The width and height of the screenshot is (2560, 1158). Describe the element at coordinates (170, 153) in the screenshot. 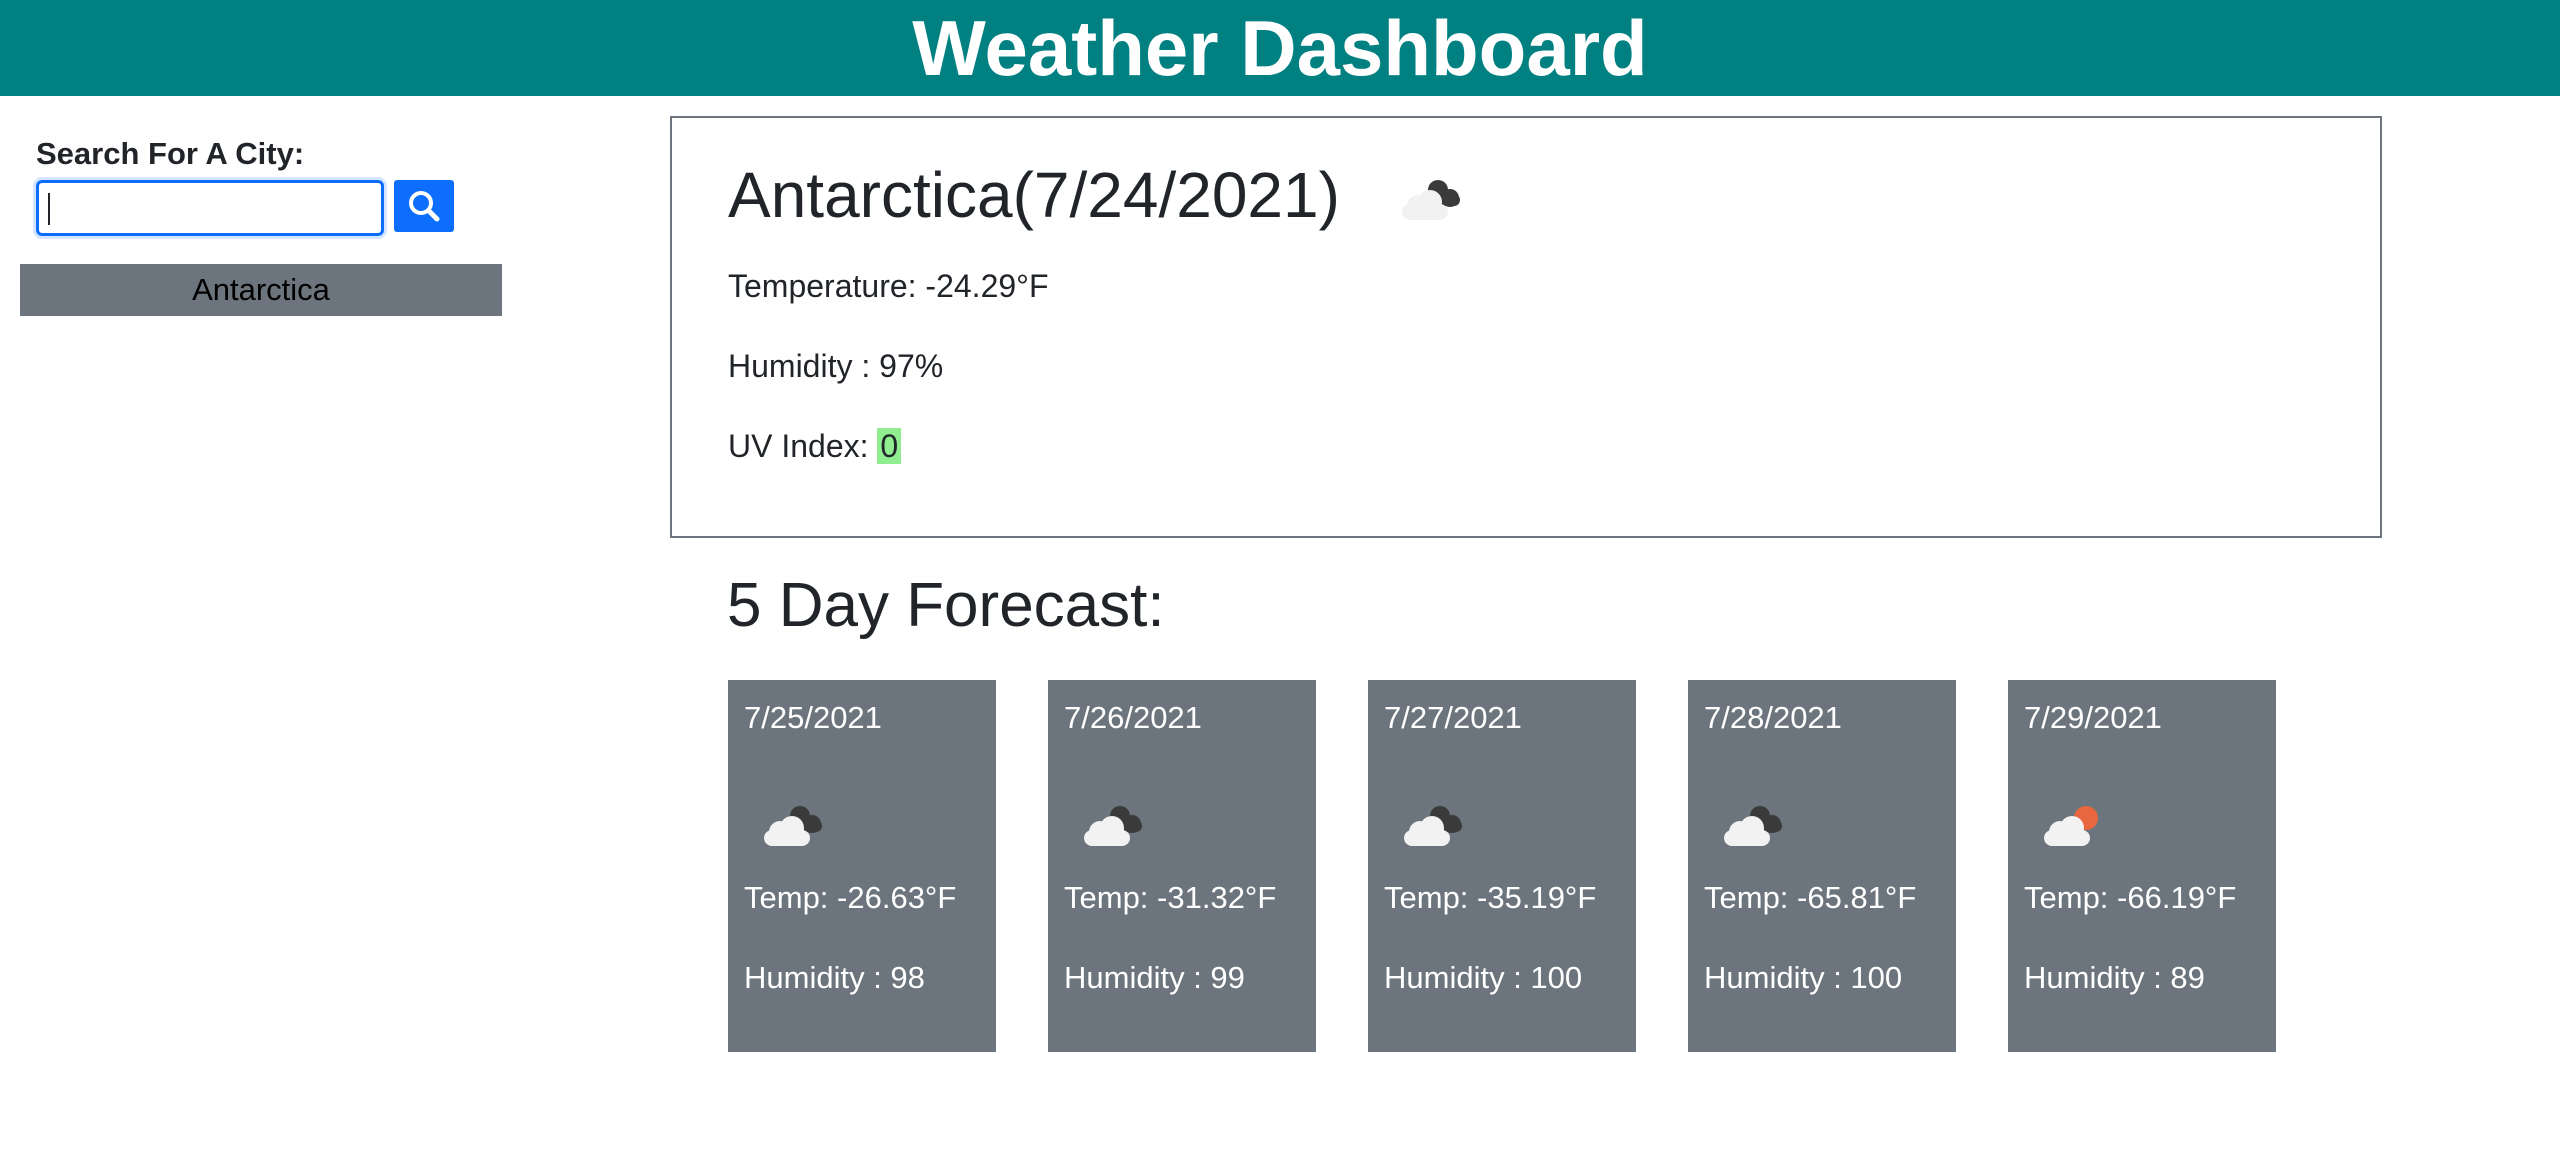

I see `search-label: Search For A City:` at that location.